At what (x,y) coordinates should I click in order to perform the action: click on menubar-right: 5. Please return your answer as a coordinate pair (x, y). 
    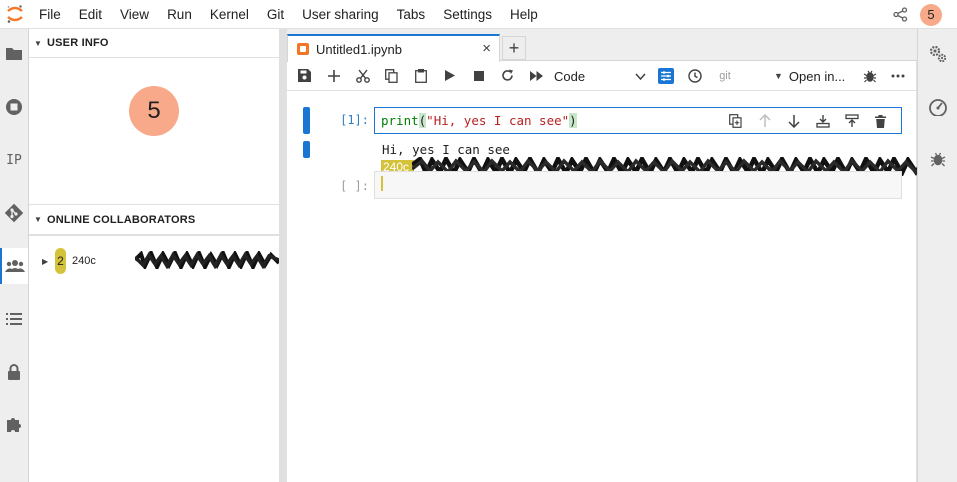
    Looking at the image, I should click on (921, 14).